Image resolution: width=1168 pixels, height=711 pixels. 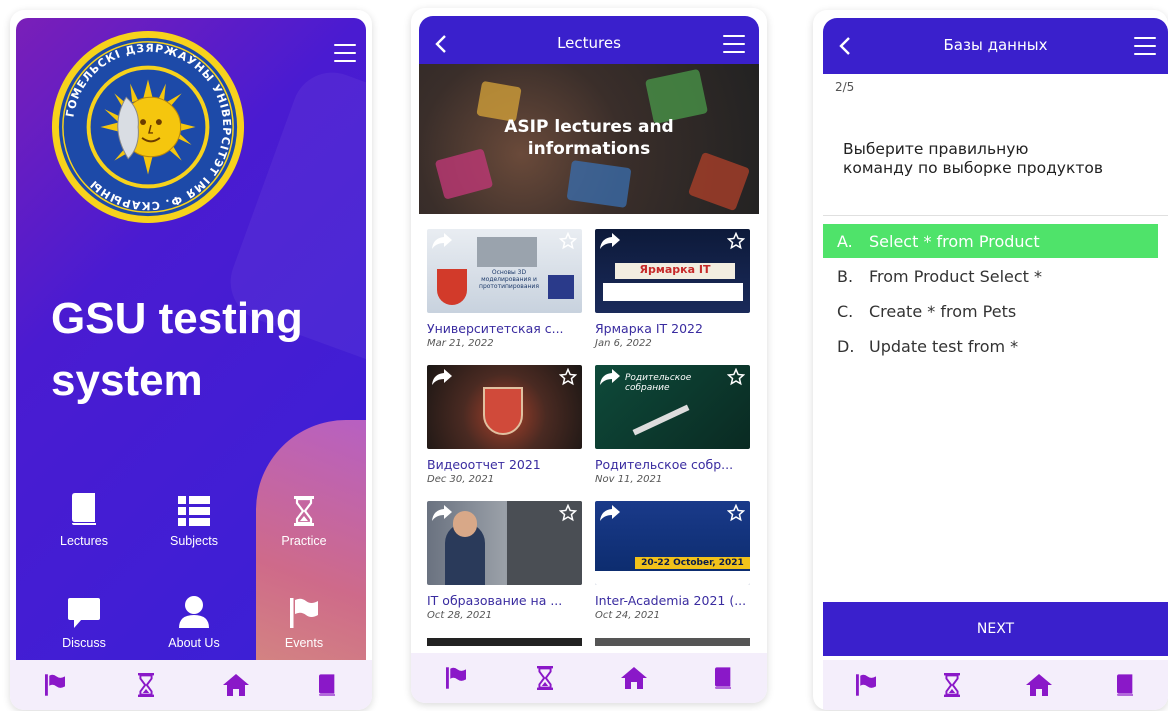 What do you see at coordinates (194, 605) in the screenshot?
I see `user-icon` at bounding box center [194, 605].